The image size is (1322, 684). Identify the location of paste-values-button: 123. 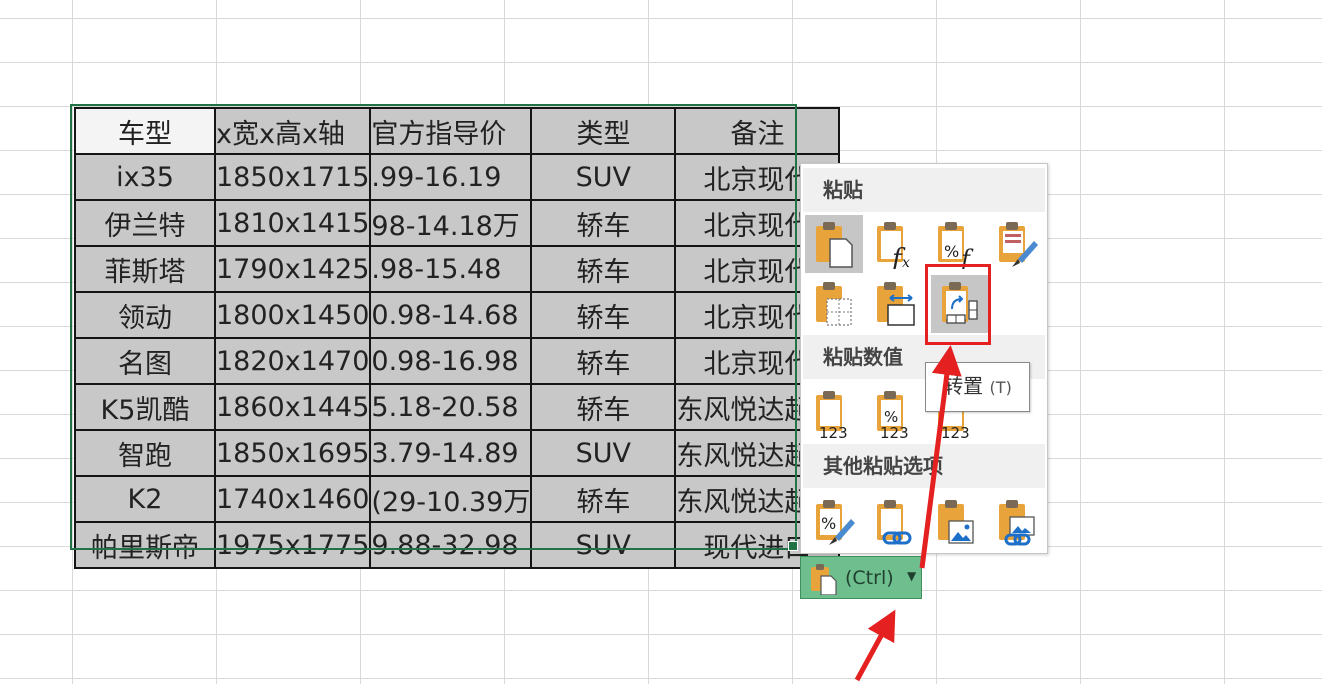
(834, 413).